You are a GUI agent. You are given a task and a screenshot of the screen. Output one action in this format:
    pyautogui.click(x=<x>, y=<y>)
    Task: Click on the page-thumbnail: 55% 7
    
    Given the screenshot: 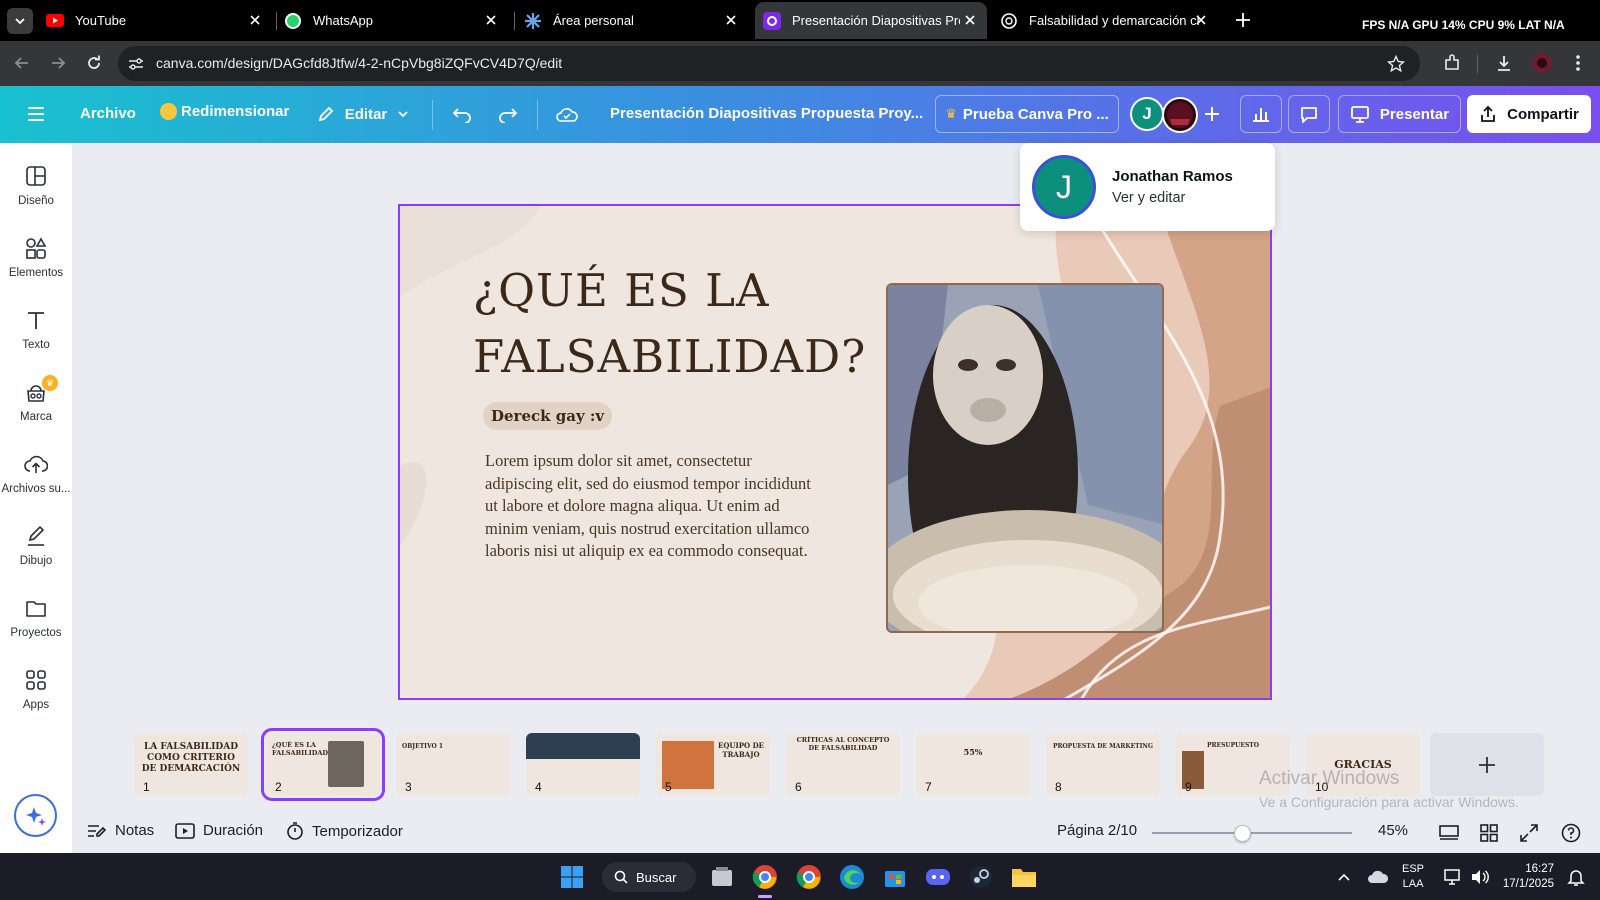 What is the action you would take?
    pyautogui.click(x=973, y=764)
    